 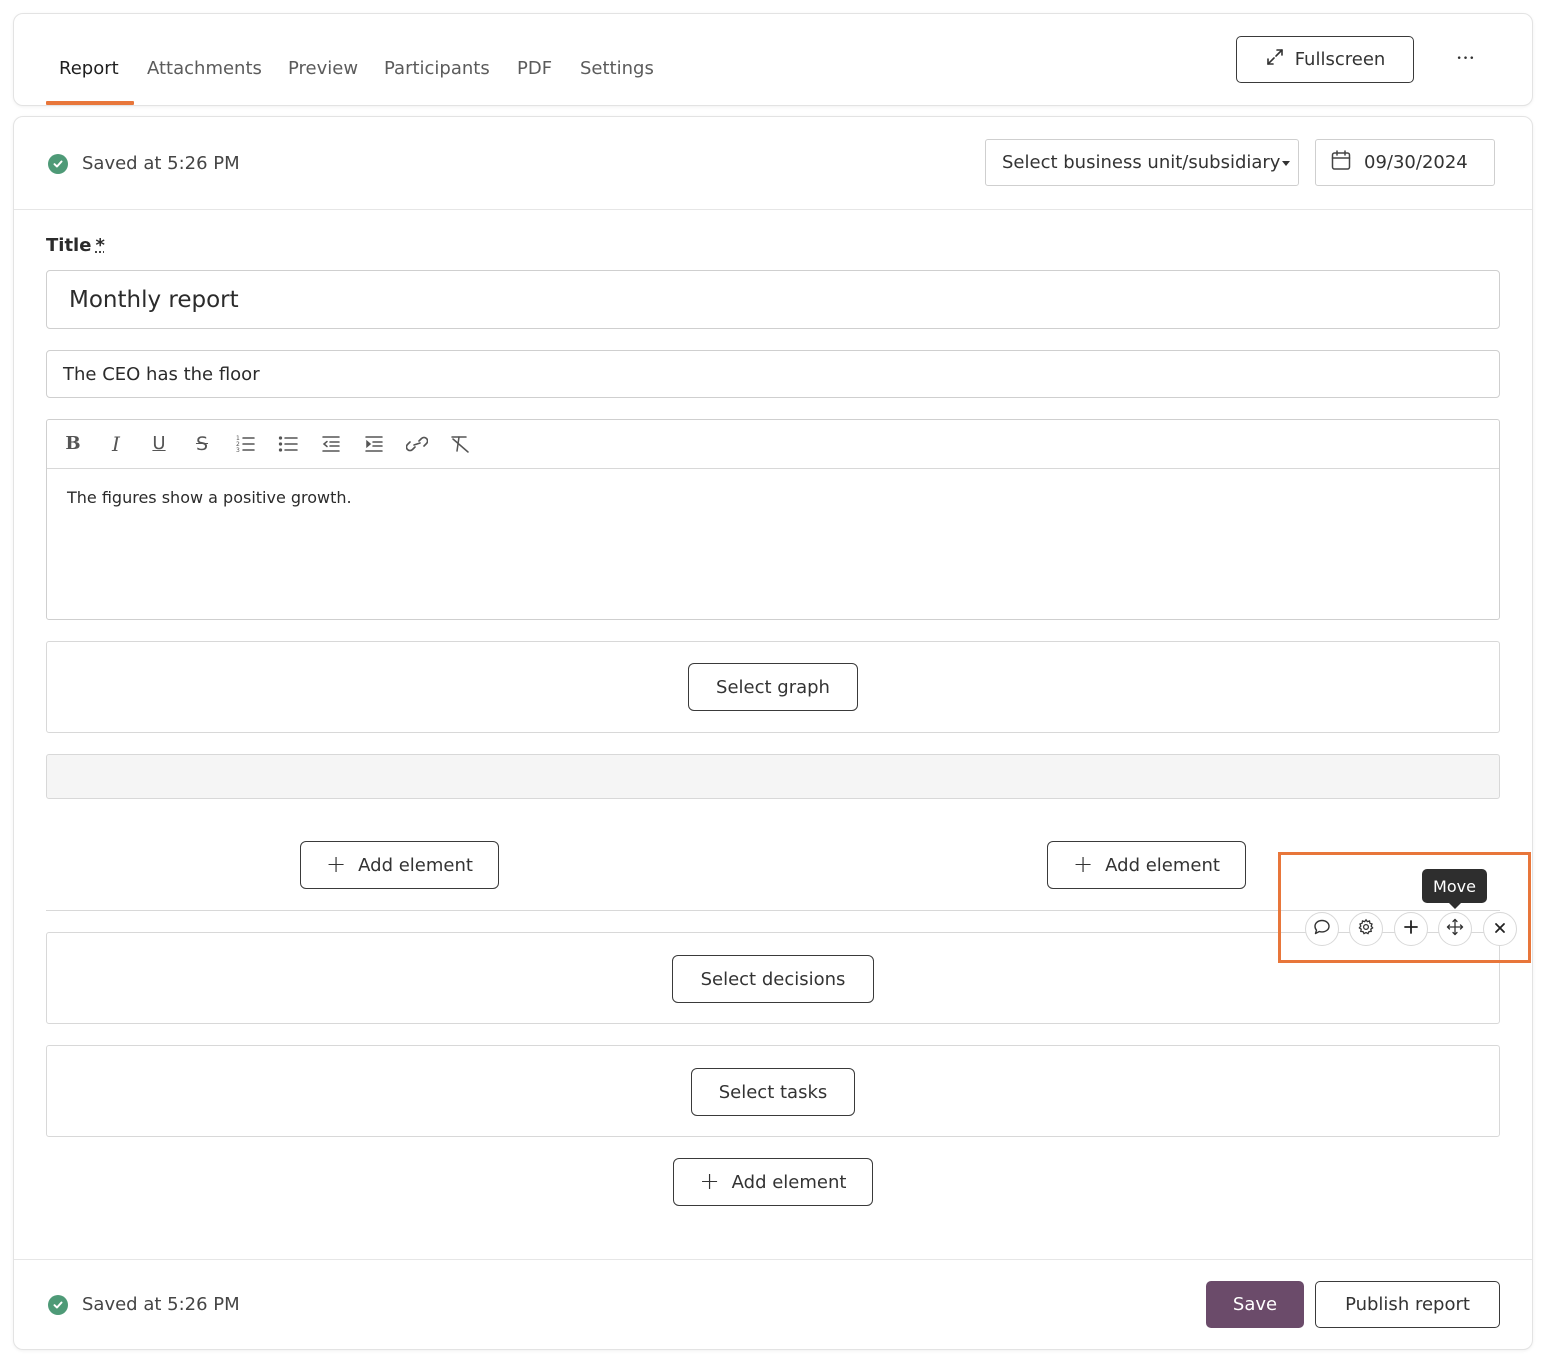 I want to click on add-element-button-right: + Add element, so click(x=1146, y=865).